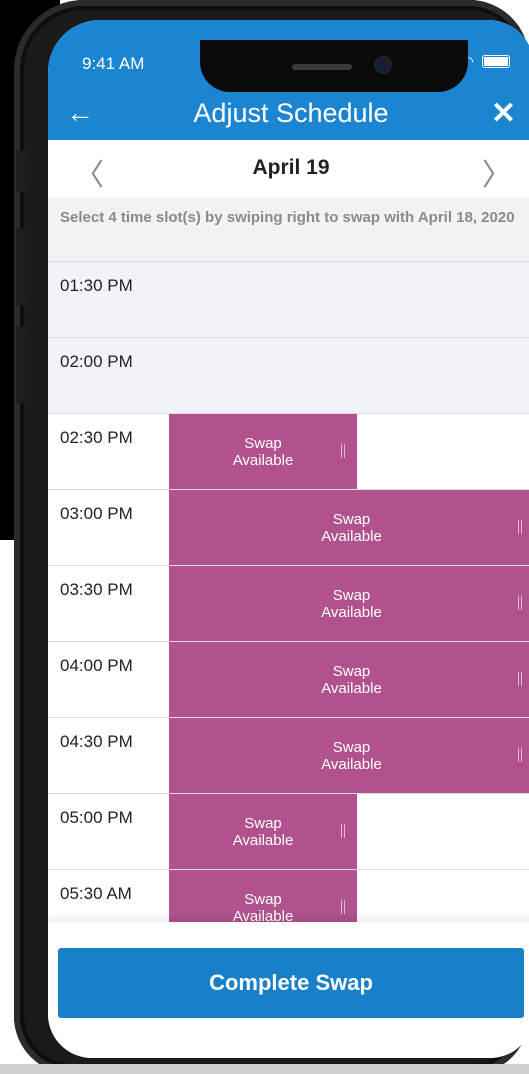  Describe the element at coordinates (96, 589) in the screenshot. I see `time-label: 03:30 PM` at that location.